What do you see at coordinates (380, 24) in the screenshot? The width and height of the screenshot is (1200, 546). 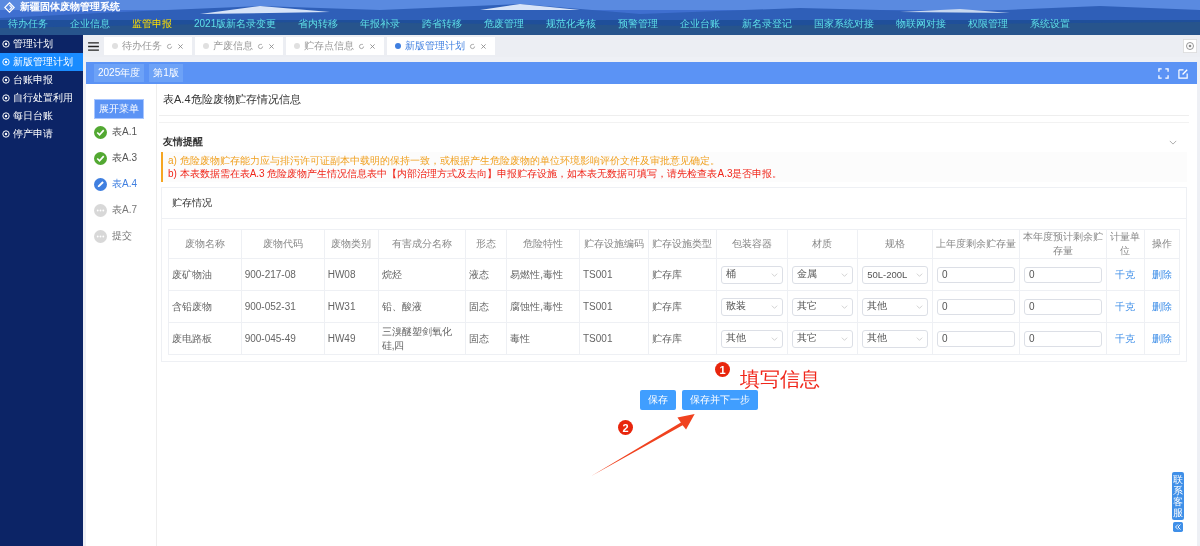 I see `nav-item: 年报补录` at bounding box center [380, 24].